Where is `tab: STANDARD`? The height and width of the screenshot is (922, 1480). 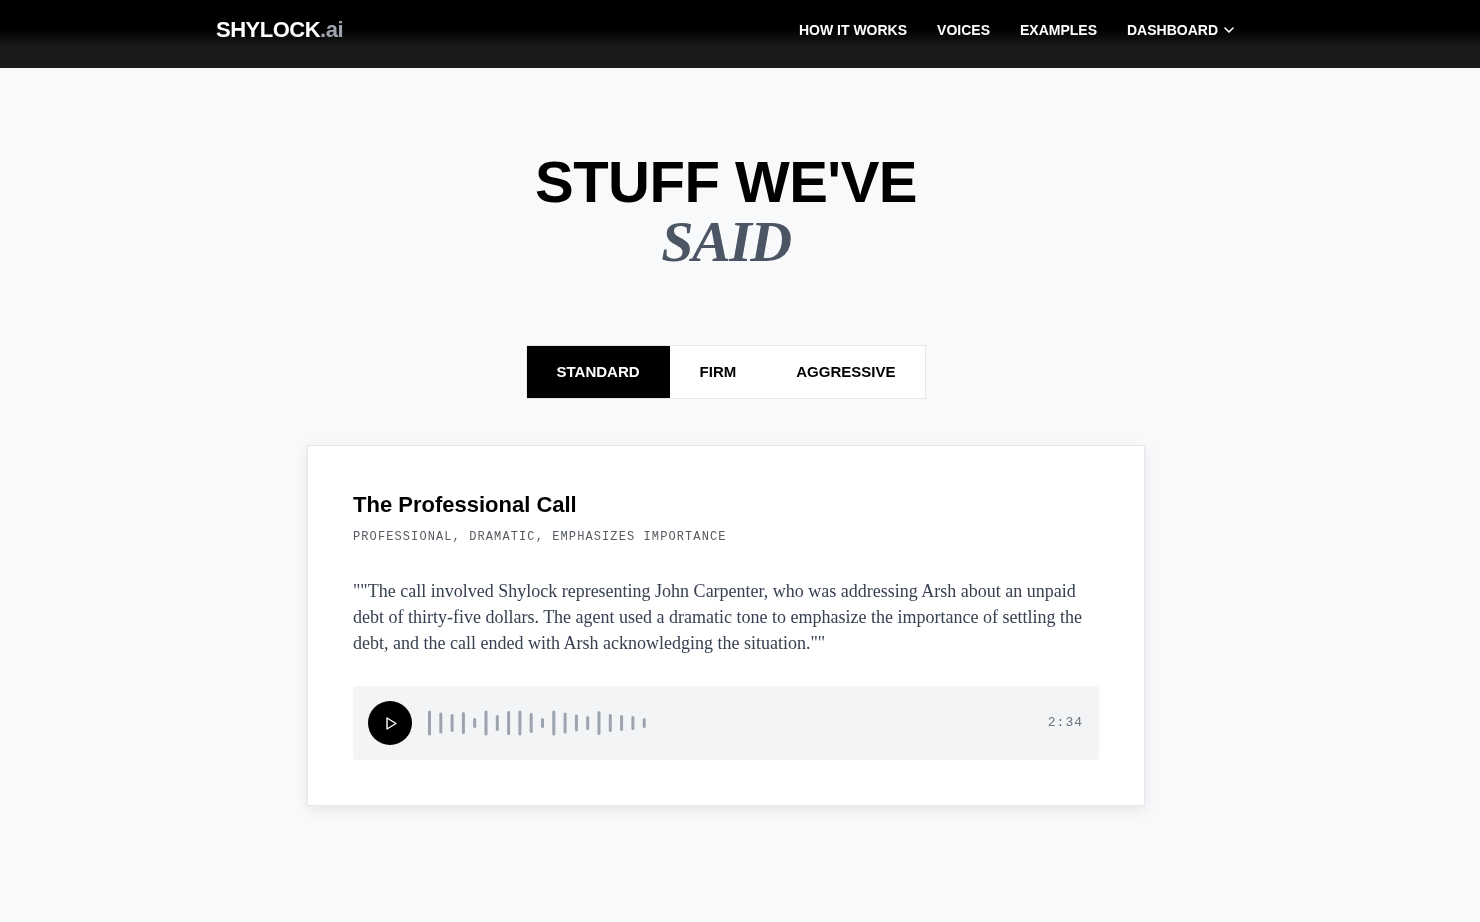
tab: STANDARD is located at coordinates (598, 372).